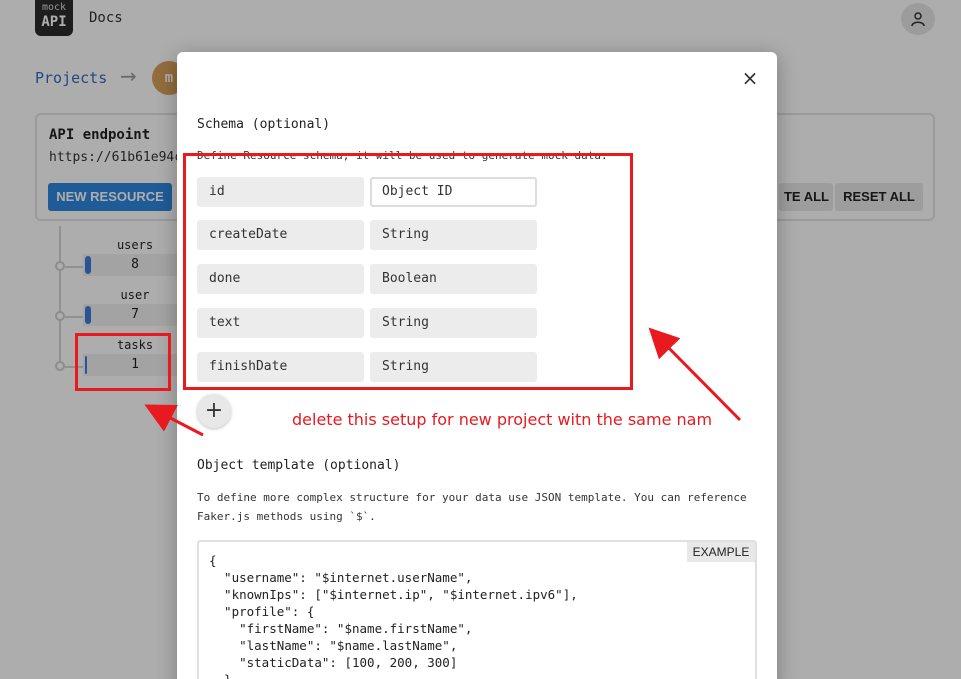 This screenshot has width=961, height=679. I want to click on code-line: {, so click(213, 560).